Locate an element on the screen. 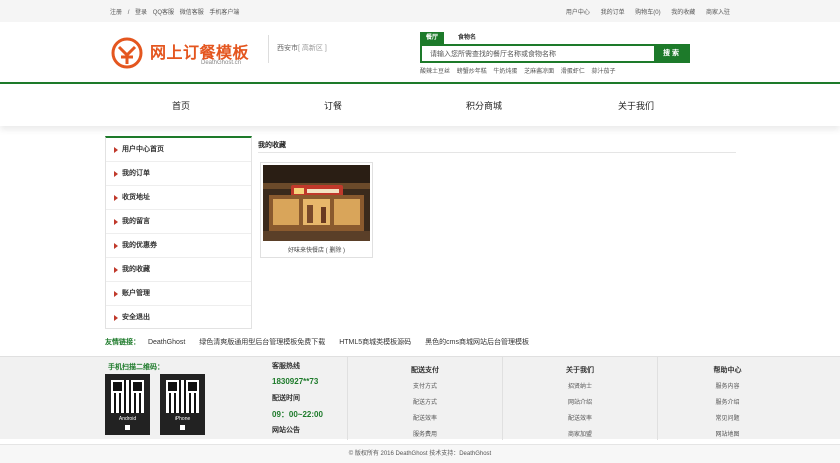  restaurant-photo-image is located at coordinates (316, 203).